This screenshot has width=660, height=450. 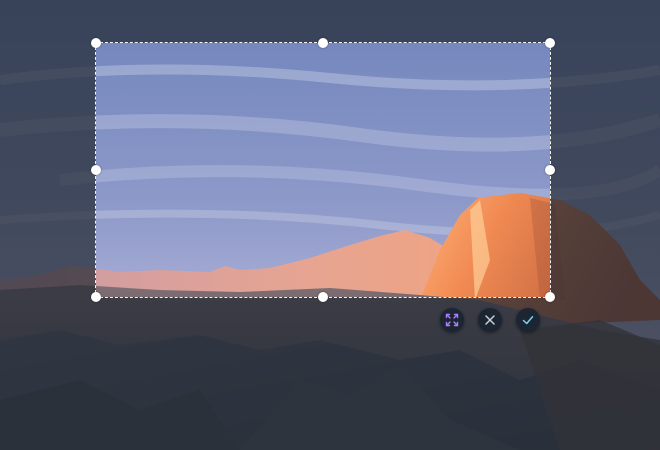 I want to click on crop-handle-top-left, so click(x=96, y=43).